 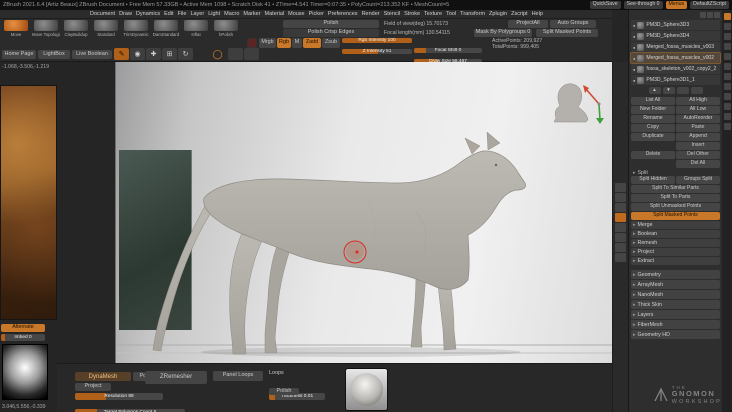 What do you see at coordinates (653, 119) in the screenshot?
I see `subtool-button: Rename` at bounding box center [653, 119].